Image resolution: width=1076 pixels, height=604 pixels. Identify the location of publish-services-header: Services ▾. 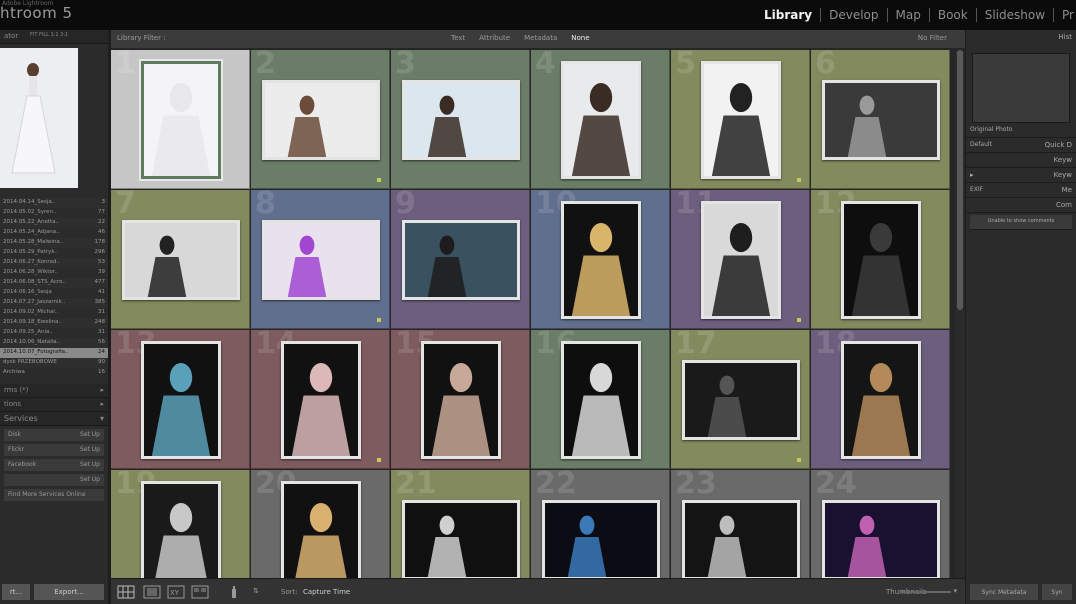
(54, 419).